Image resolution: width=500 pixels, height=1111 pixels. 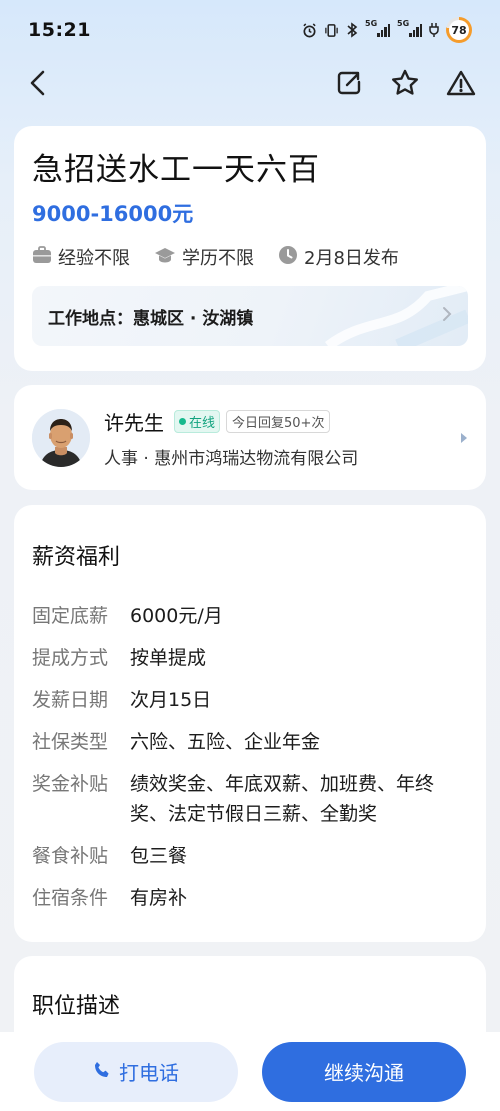 I want to click on tag-publish-date: 2月8日发布, so click(x=338, y=257).